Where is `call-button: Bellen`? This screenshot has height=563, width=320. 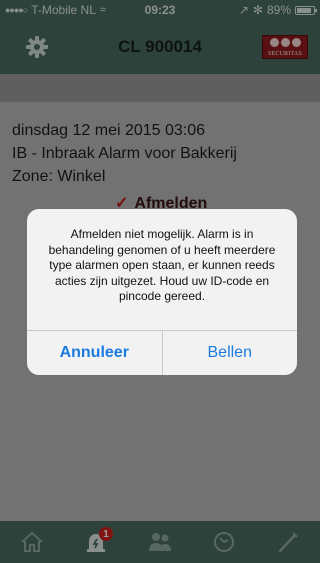 call-button: Bellen is located at coordinates (230, 353).